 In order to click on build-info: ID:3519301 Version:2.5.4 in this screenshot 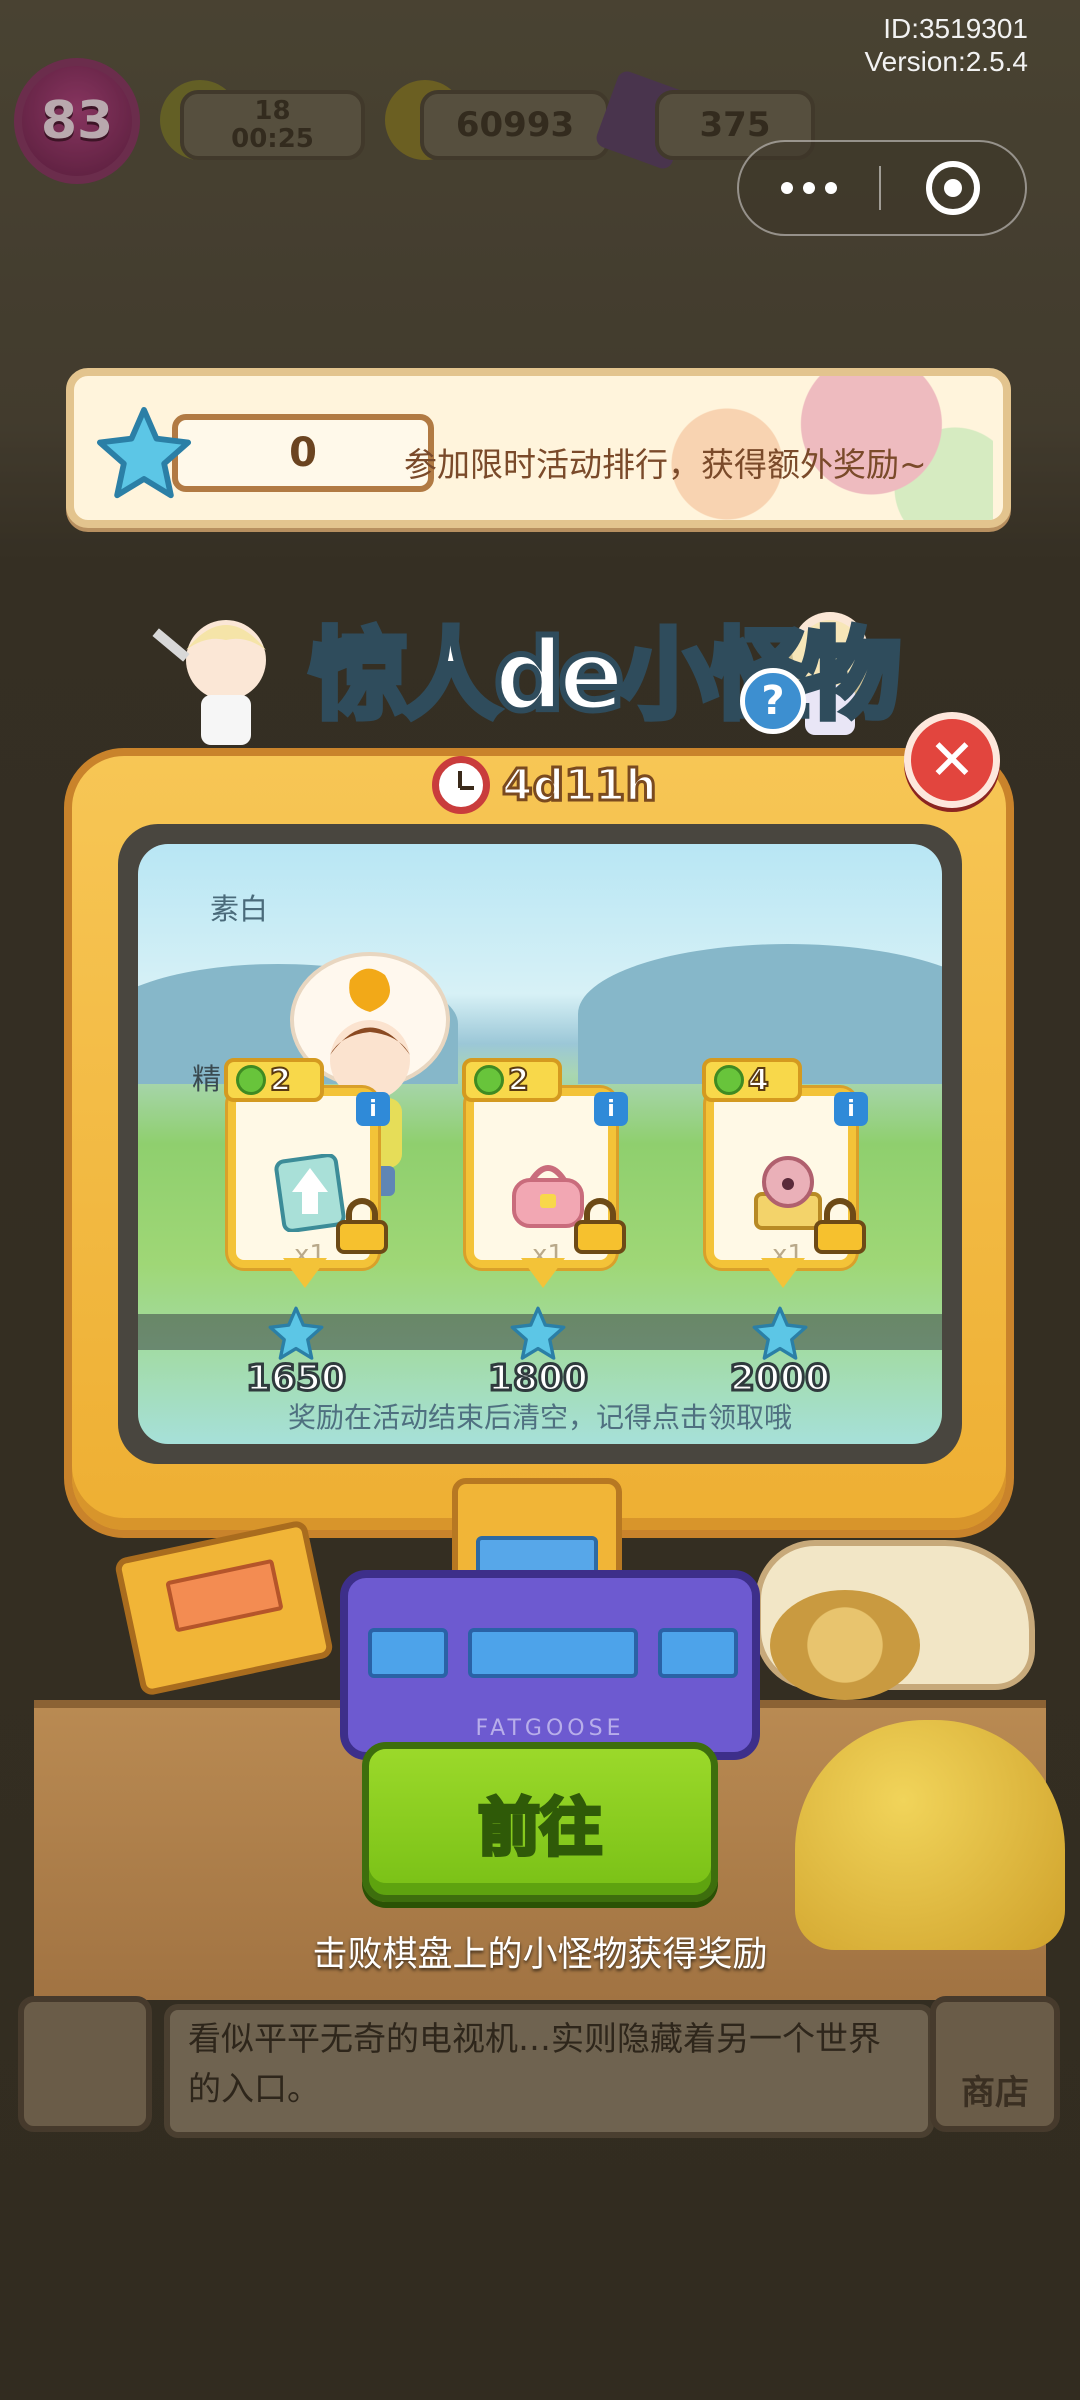, I will do `click(946, 45)`.